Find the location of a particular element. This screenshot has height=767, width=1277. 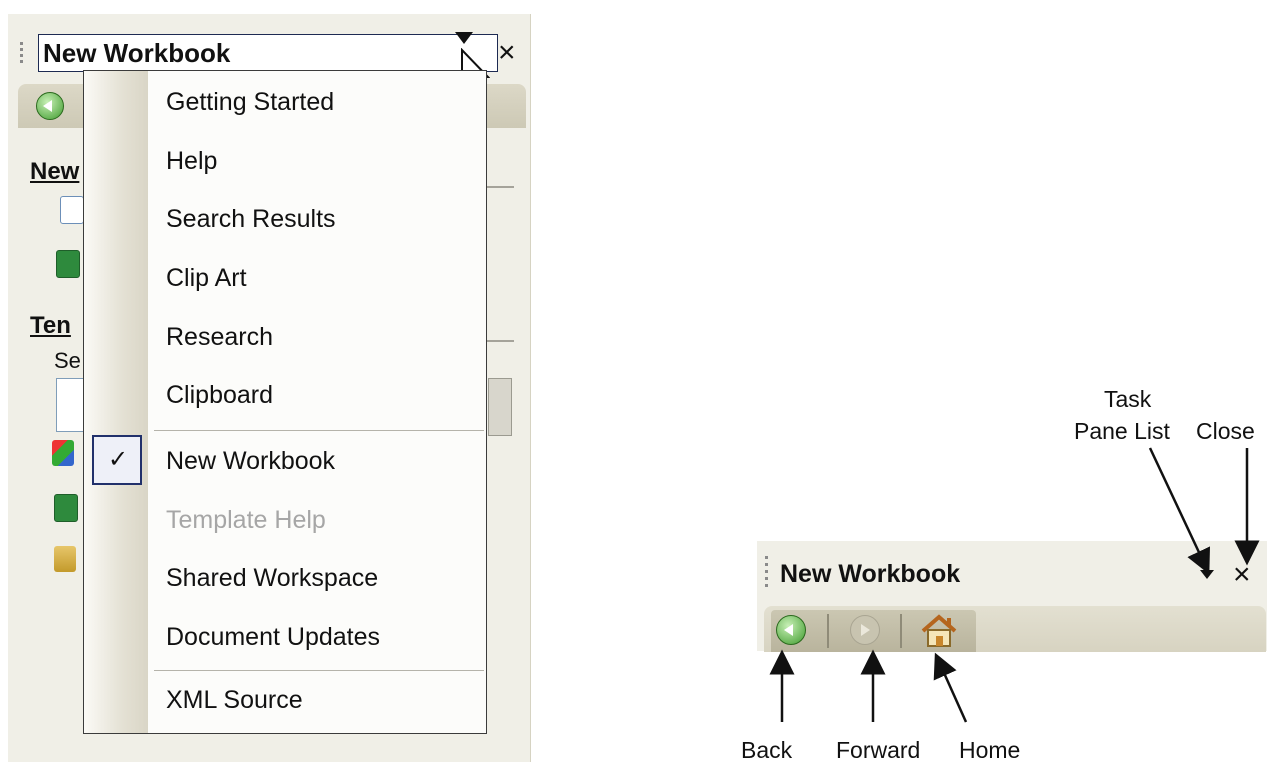

task-pane-list-arrow is located at coordinates (1179, 511).